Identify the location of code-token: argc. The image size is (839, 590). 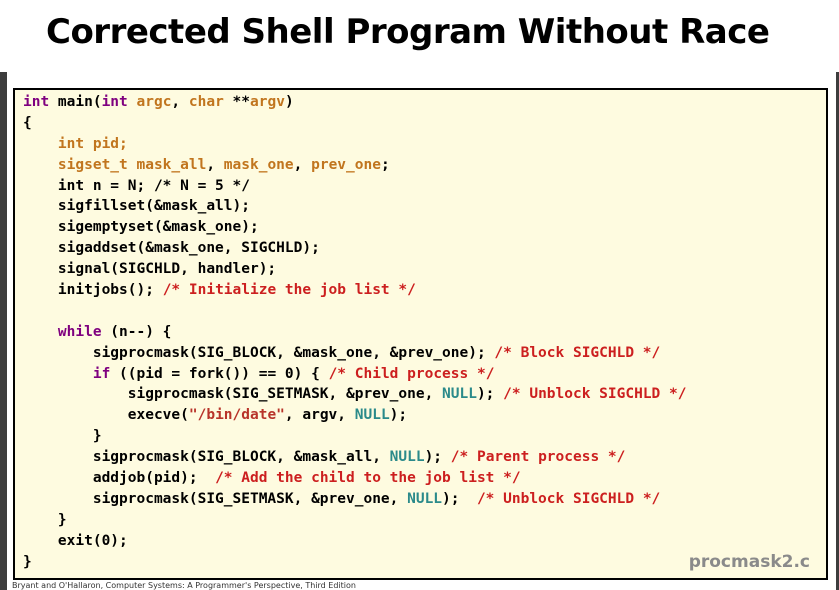
(154, 102).